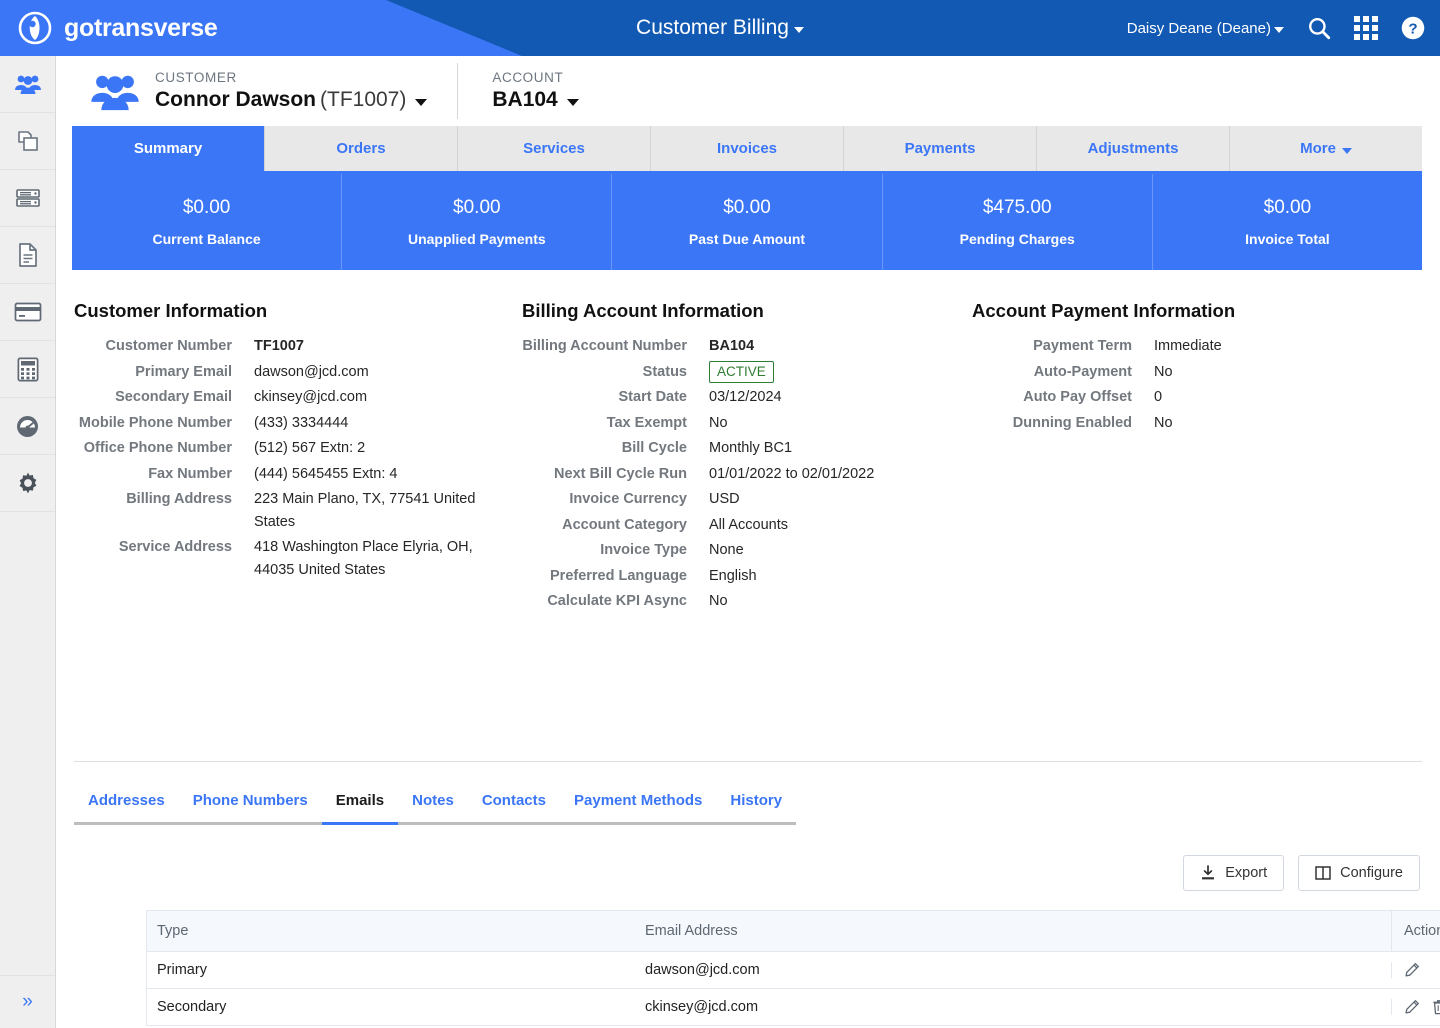  Describe the element at coordinates (1187, 346) in the screenshot. I see `info-row: Payment Term Immediate` at that location.